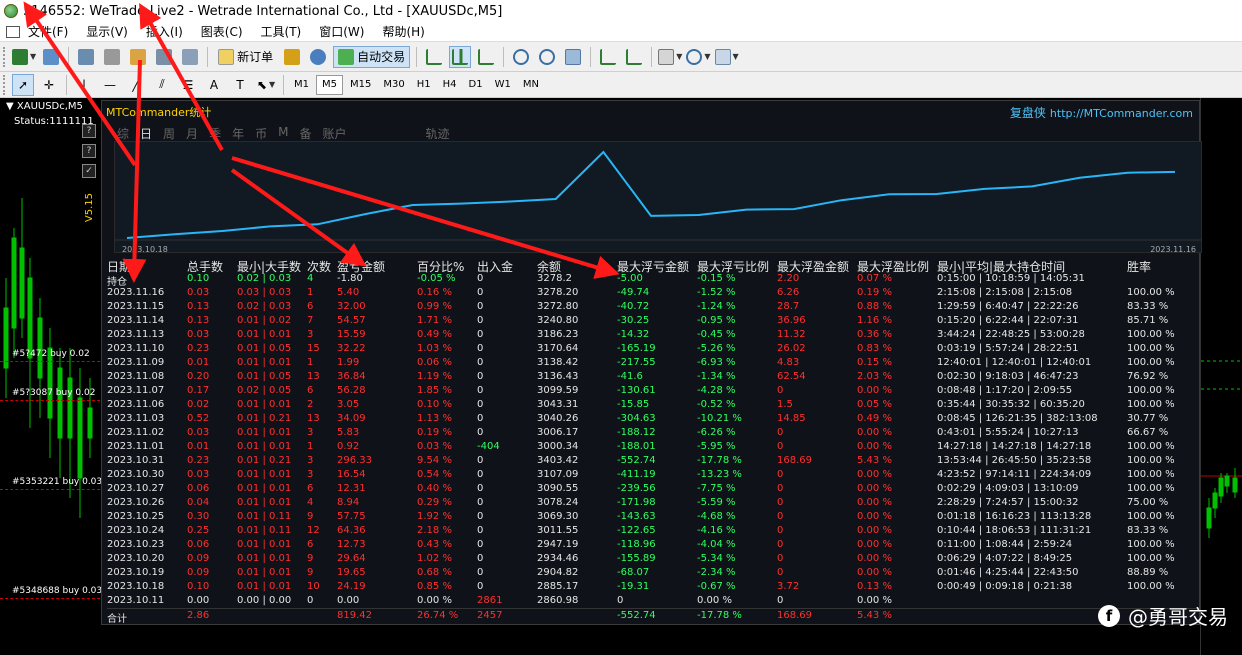  What do you see at coordinates (169, 133) in the screenshot?
I see `tab-weekly: 周` at bounding box center [169, 133].